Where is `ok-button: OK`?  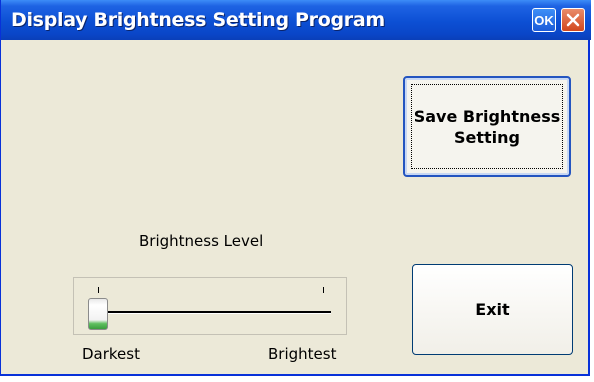
ok-button: OK is located at coordinates (544, 20).